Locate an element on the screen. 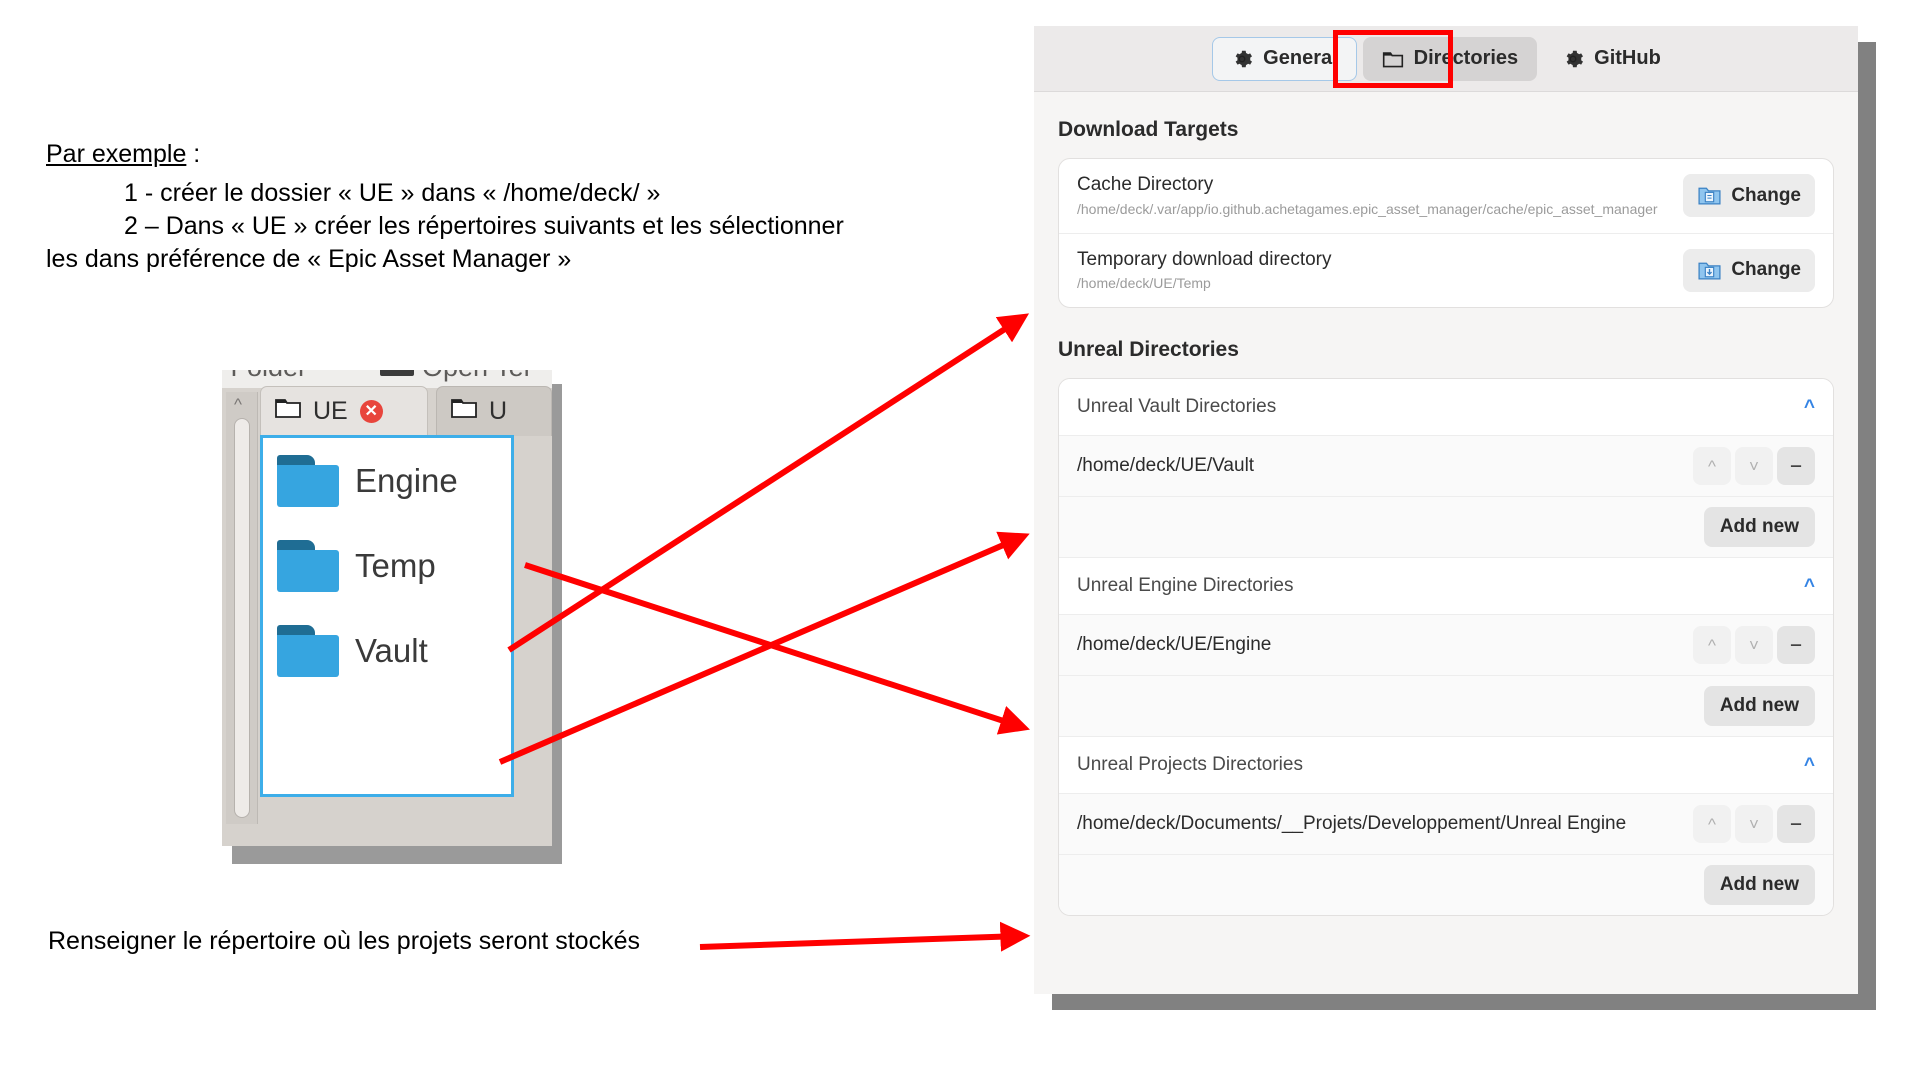 This screenshot has height=1080, width=1920. dir-entry-row: /home/deck/UE/Engine ^ ˅ − is located at coordinates (1446, 645).